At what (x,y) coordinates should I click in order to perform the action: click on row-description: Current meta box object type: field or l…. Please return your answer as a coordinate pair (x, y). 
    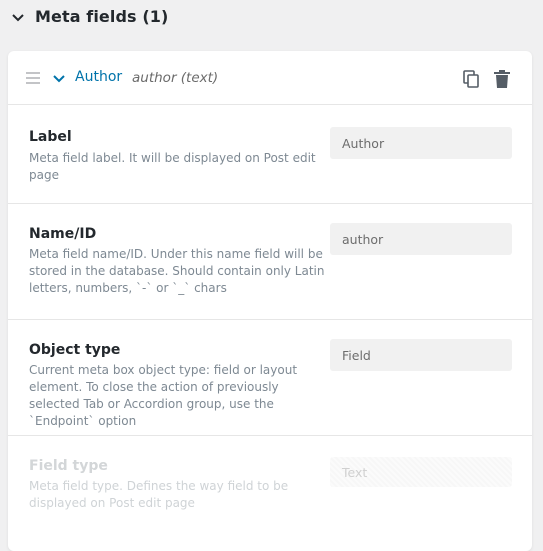
    Looking at the image, I should click on (163, 395).